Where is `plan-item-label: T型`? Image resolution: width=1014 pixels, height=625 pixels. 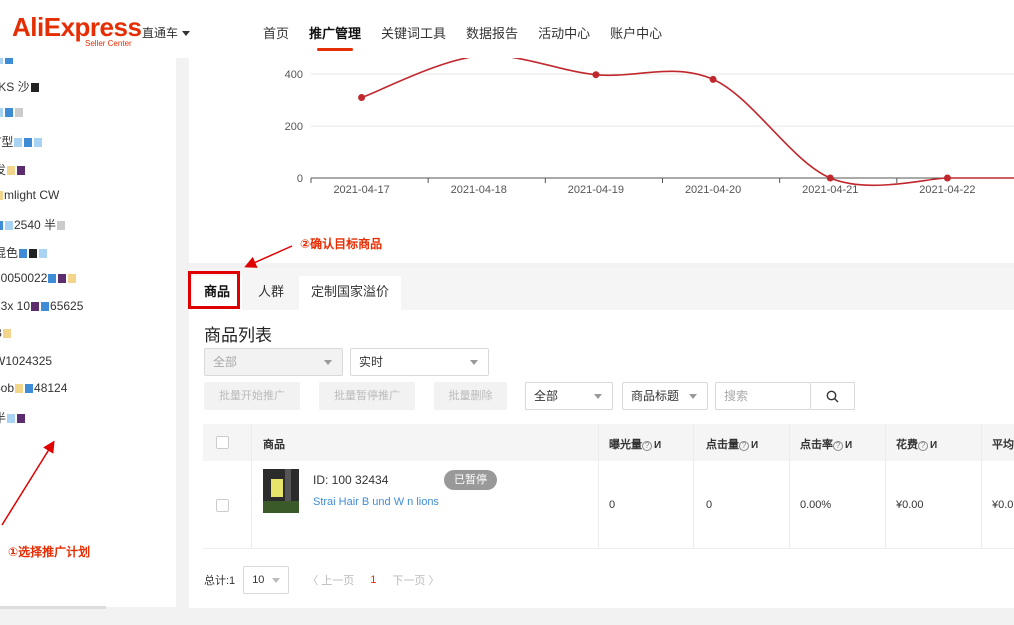 plan-item-label: T型 is located at coordinates (7, 142).